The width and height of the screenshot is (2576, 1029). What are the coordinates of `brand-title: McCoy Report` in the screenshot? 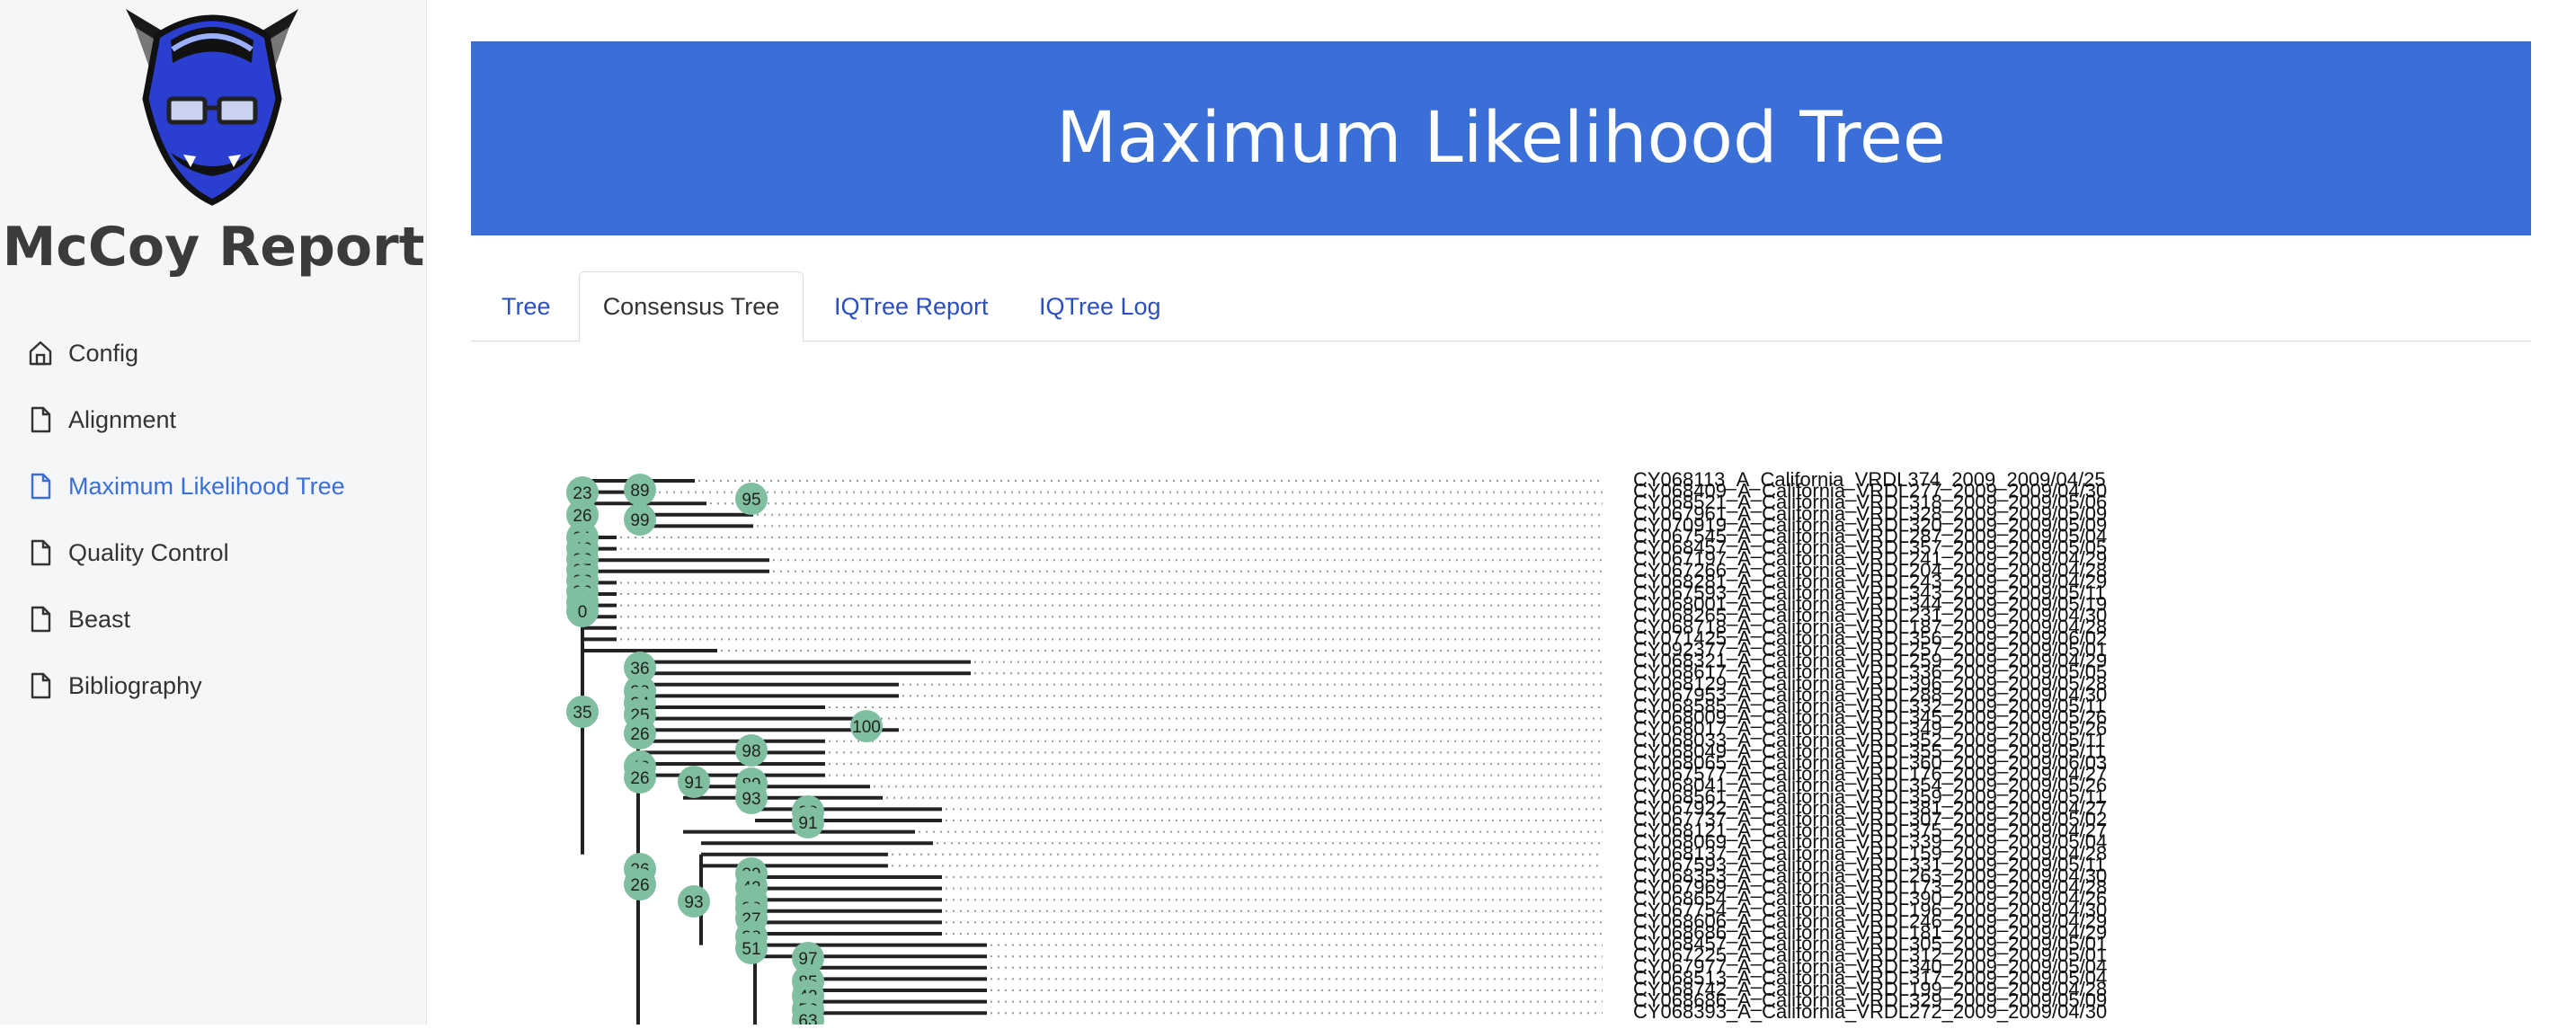 It's located at (213, 248).